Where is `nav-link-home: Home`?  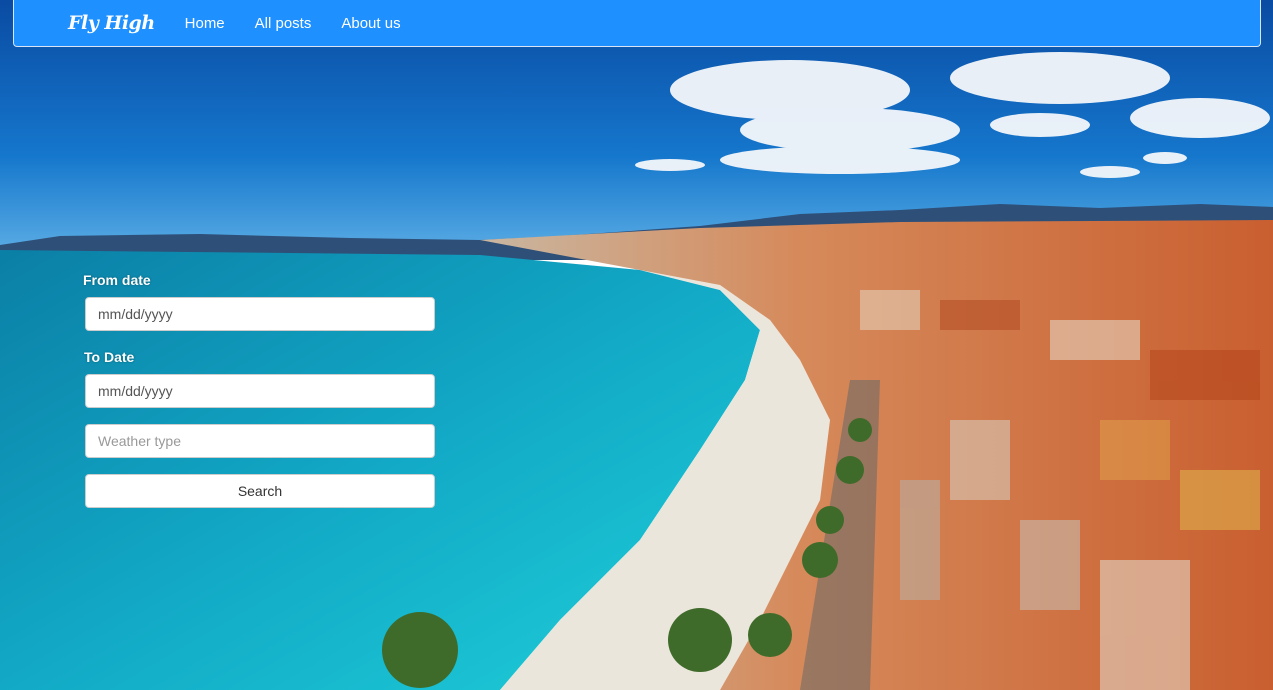 nav-link-home: Home is located at coordinates (205, 23).